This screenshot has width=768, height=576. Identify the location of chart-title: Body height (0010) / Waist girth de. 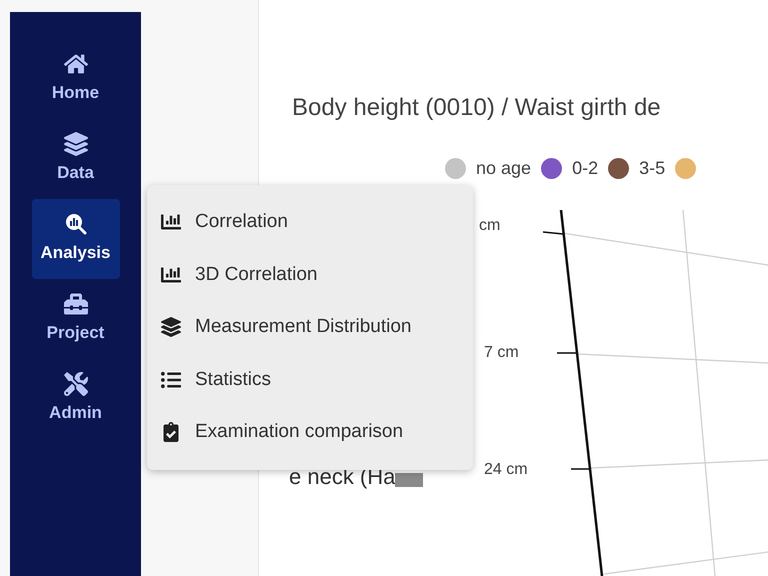
(476, 108).